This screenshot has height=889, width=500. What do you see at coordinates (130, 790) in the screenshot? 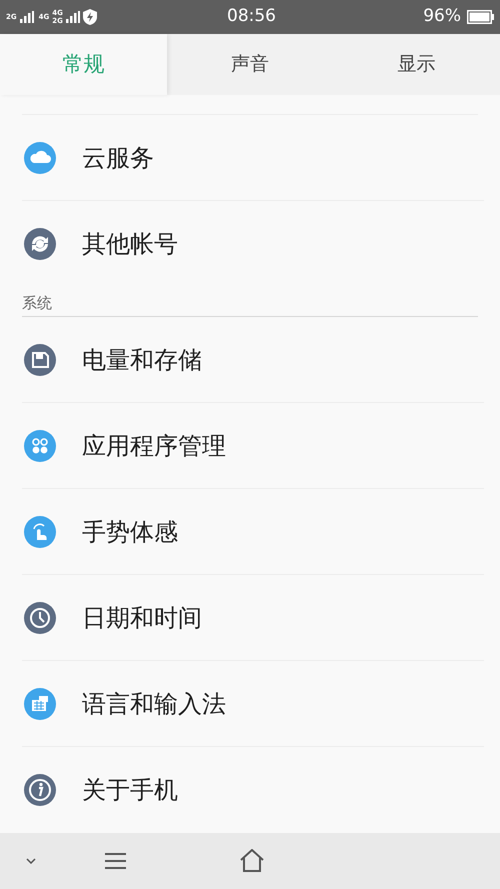
I see `item-label: 关于手机` at bounding box center [130, 790].